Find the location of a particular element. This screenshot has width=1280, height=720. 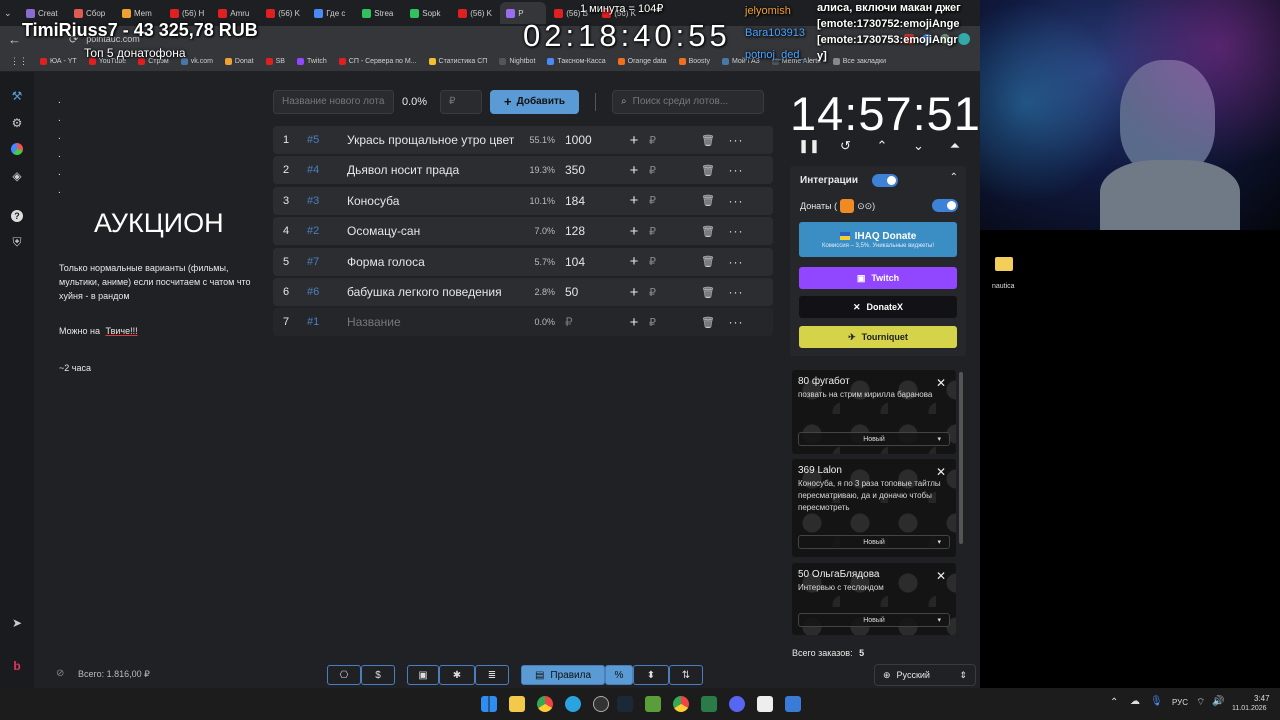

donations-toggle is located at coordinates (945, 205).